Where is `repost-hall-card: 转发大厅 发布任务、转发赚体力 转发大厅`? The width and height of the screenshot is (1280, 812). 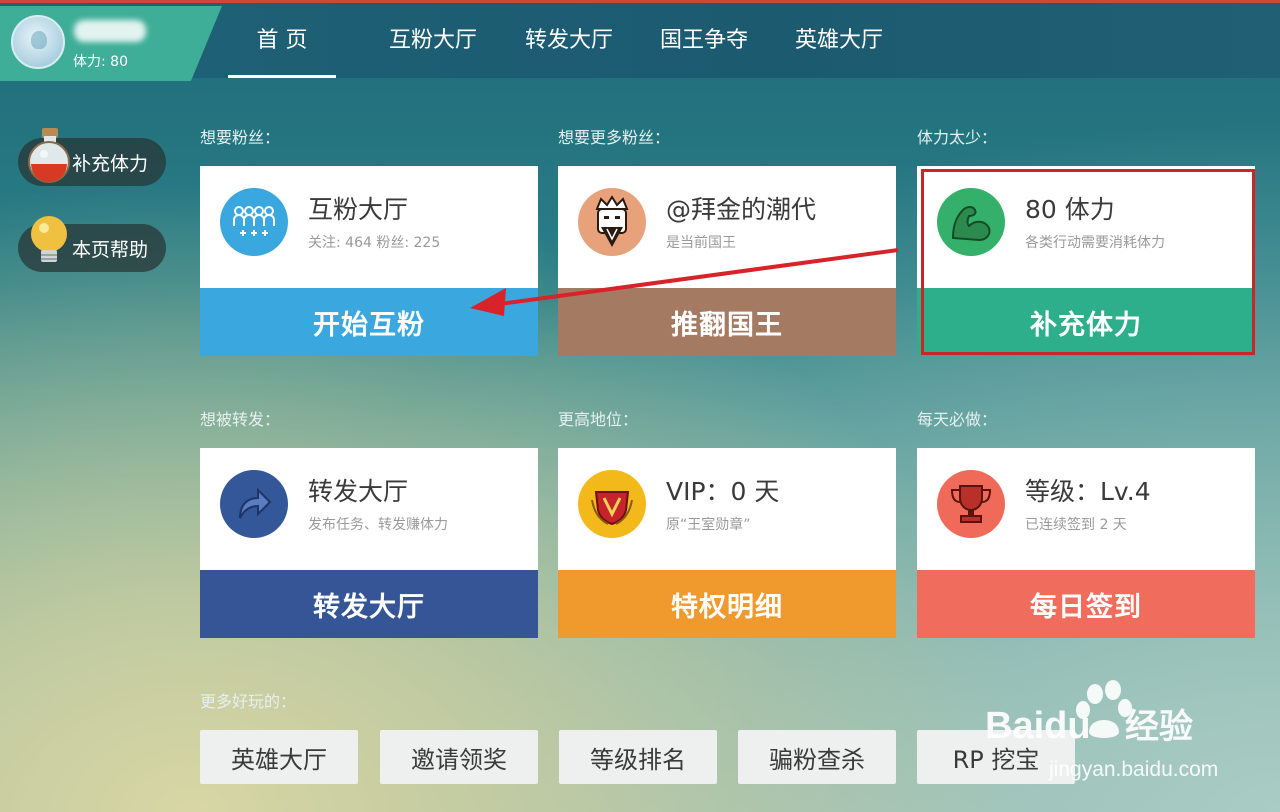
repost-hall-card: 转发大厅 发布任务、转发赚体力 转发大厅 is located at coordinates (369, 543).